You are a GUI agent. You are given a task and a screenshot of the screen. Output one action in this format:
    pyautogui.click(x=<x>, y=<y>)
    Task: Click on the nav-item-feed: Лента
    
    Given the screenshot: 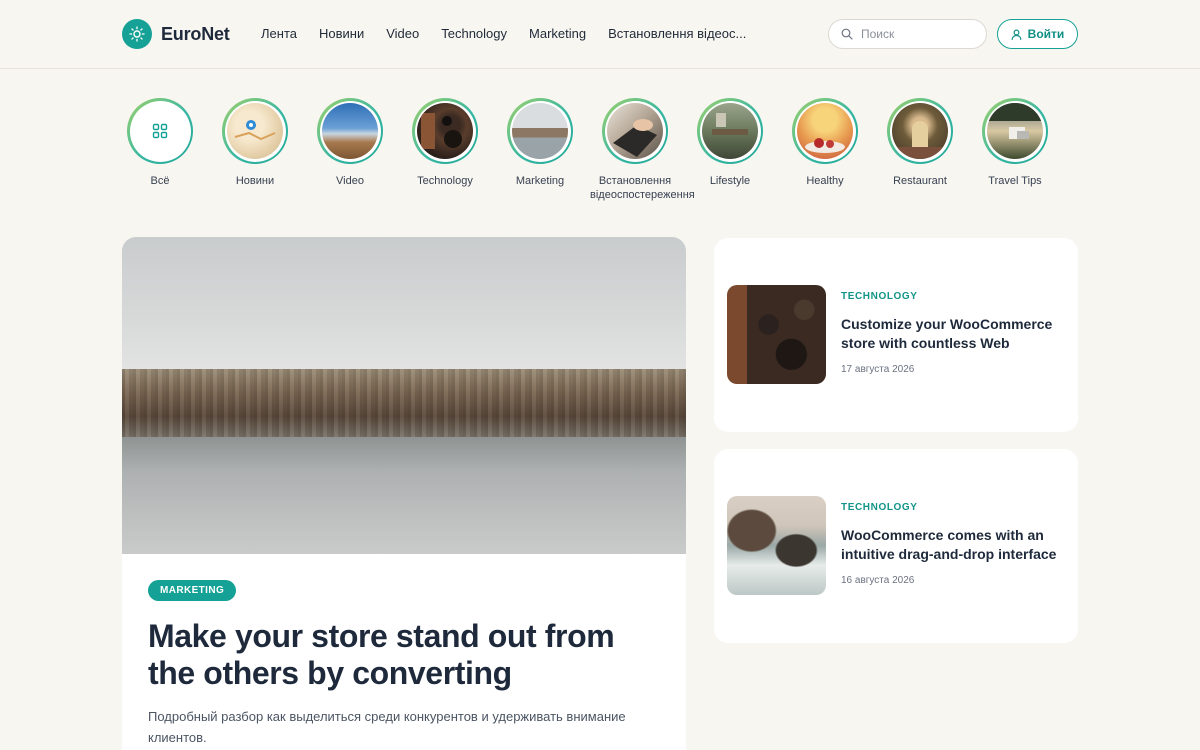 What is the action you would take?
    pyautogui.click(x=279, y=33)
    